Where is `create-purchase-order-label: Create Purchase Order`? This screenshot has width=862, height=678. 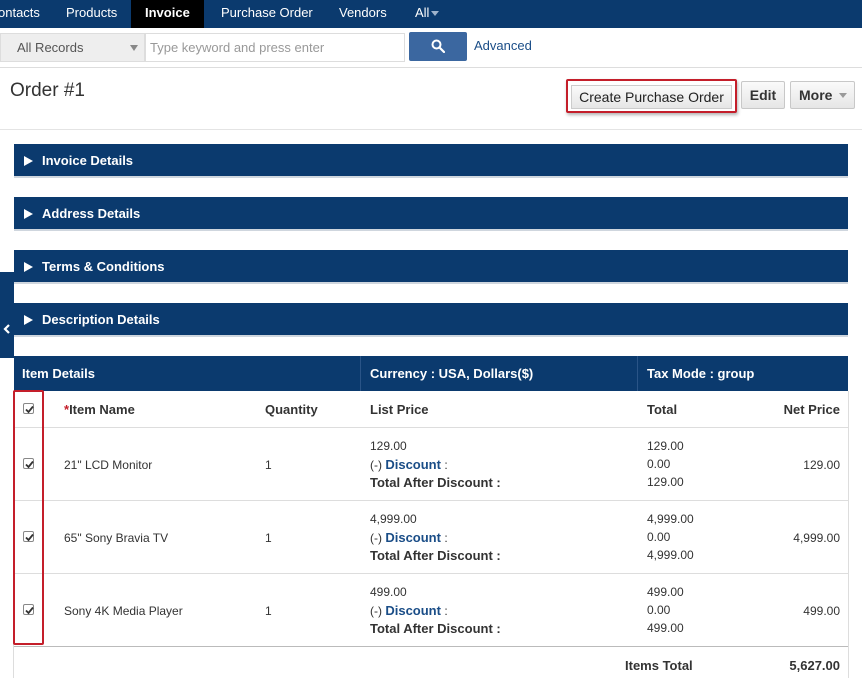 create-purchase-order-label: Create Purchase Order is located at coordinates (651, 97).